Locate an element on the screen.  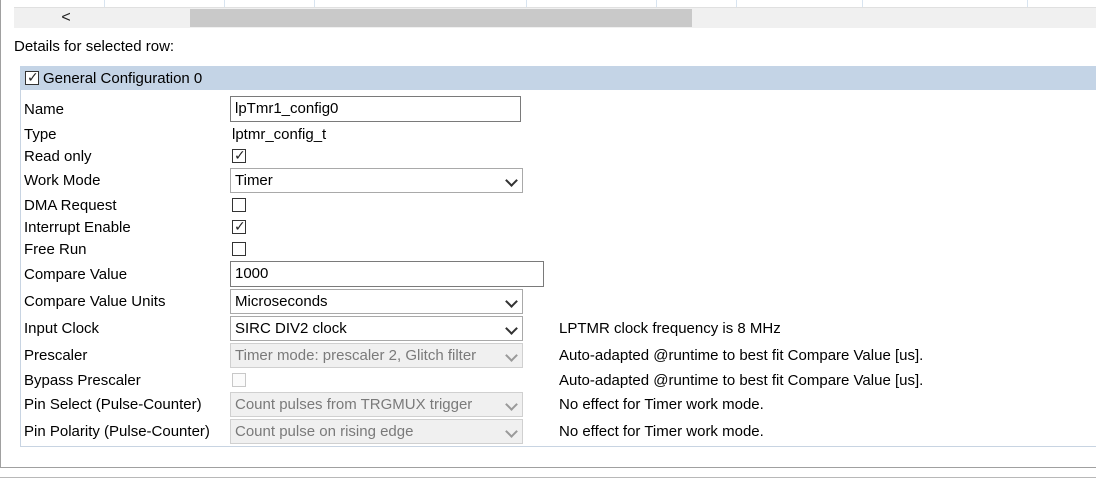
name-field: lpTmr1_config0 is located at coordinates (375, 109).